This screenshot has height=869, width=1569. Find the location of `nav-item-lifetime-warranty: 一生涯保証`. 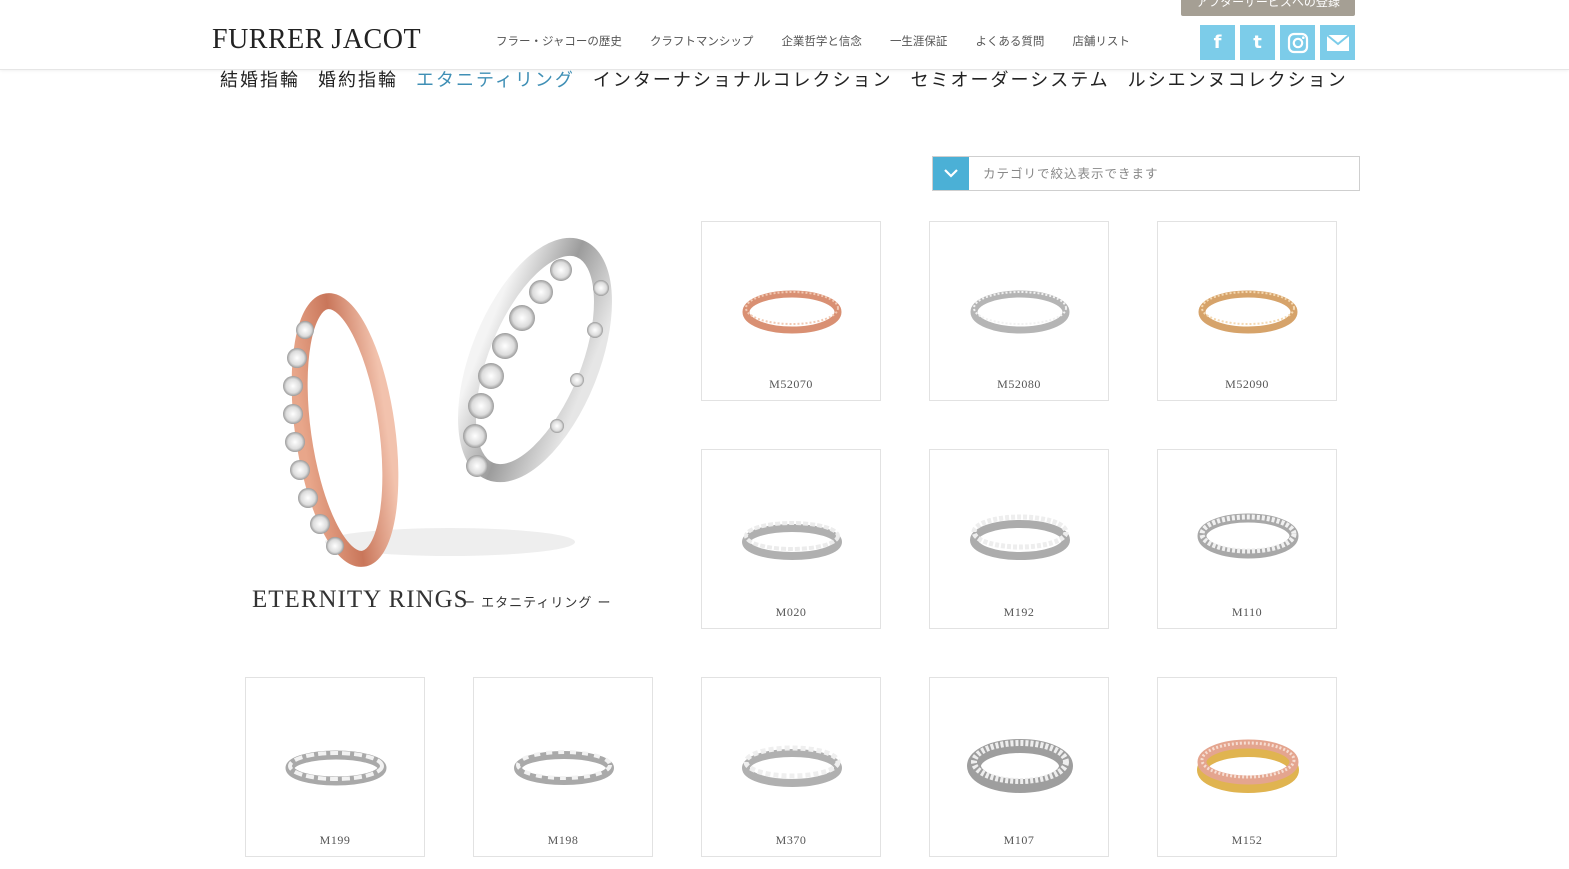

nav-item-lifetime-warranty: 一生涯保証 is located at coordinates (919, 41).